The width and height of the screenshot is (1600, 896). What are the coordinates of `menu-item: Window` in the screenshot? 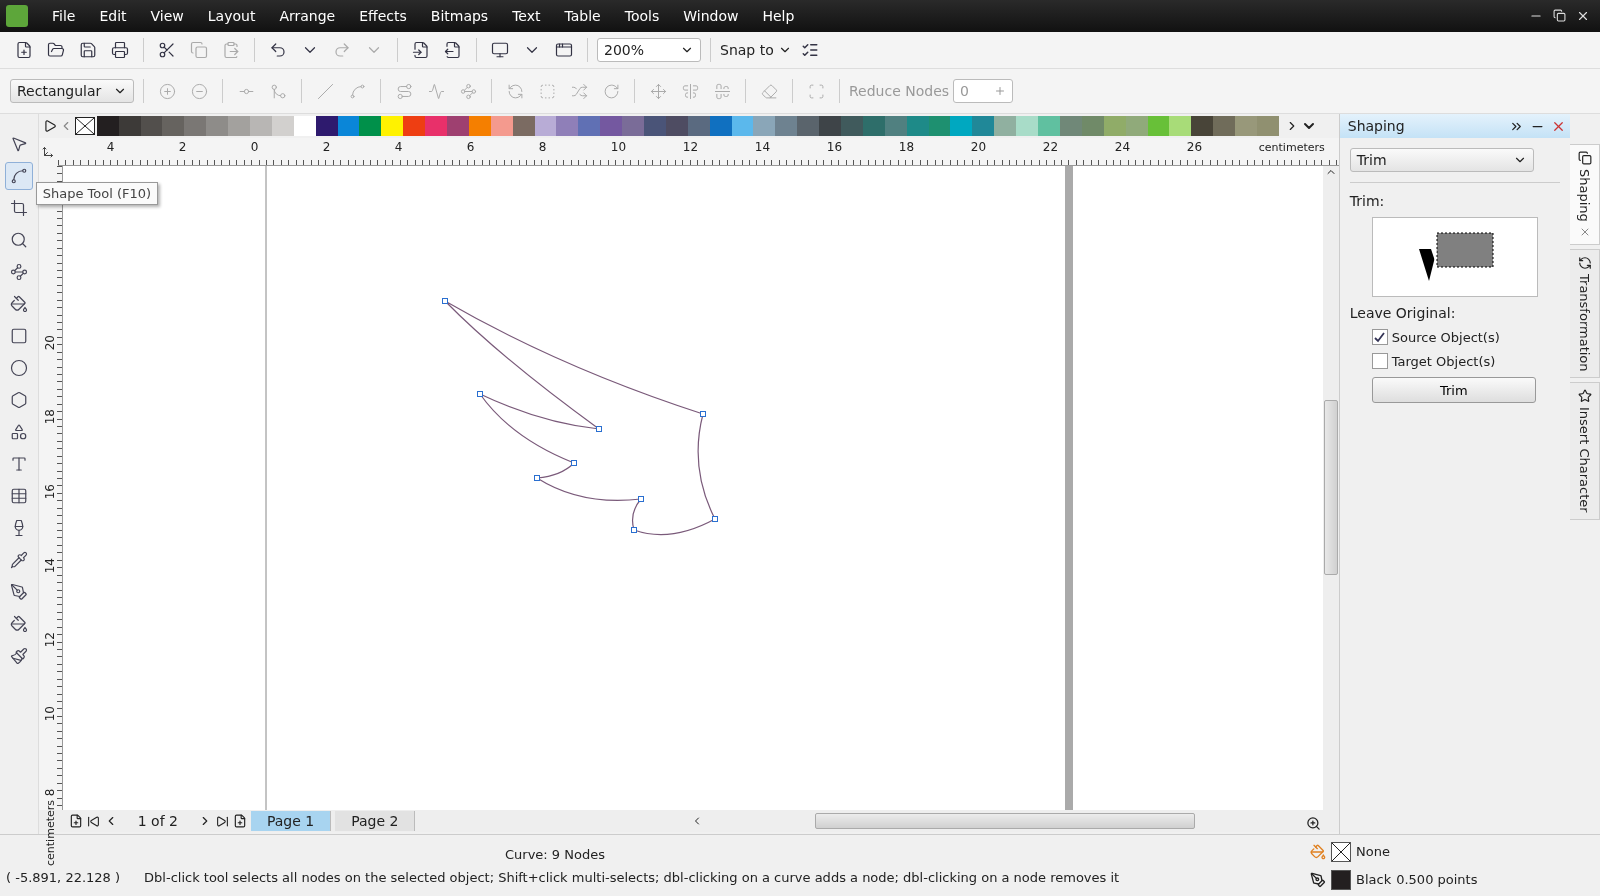 It's located at (711, 16).